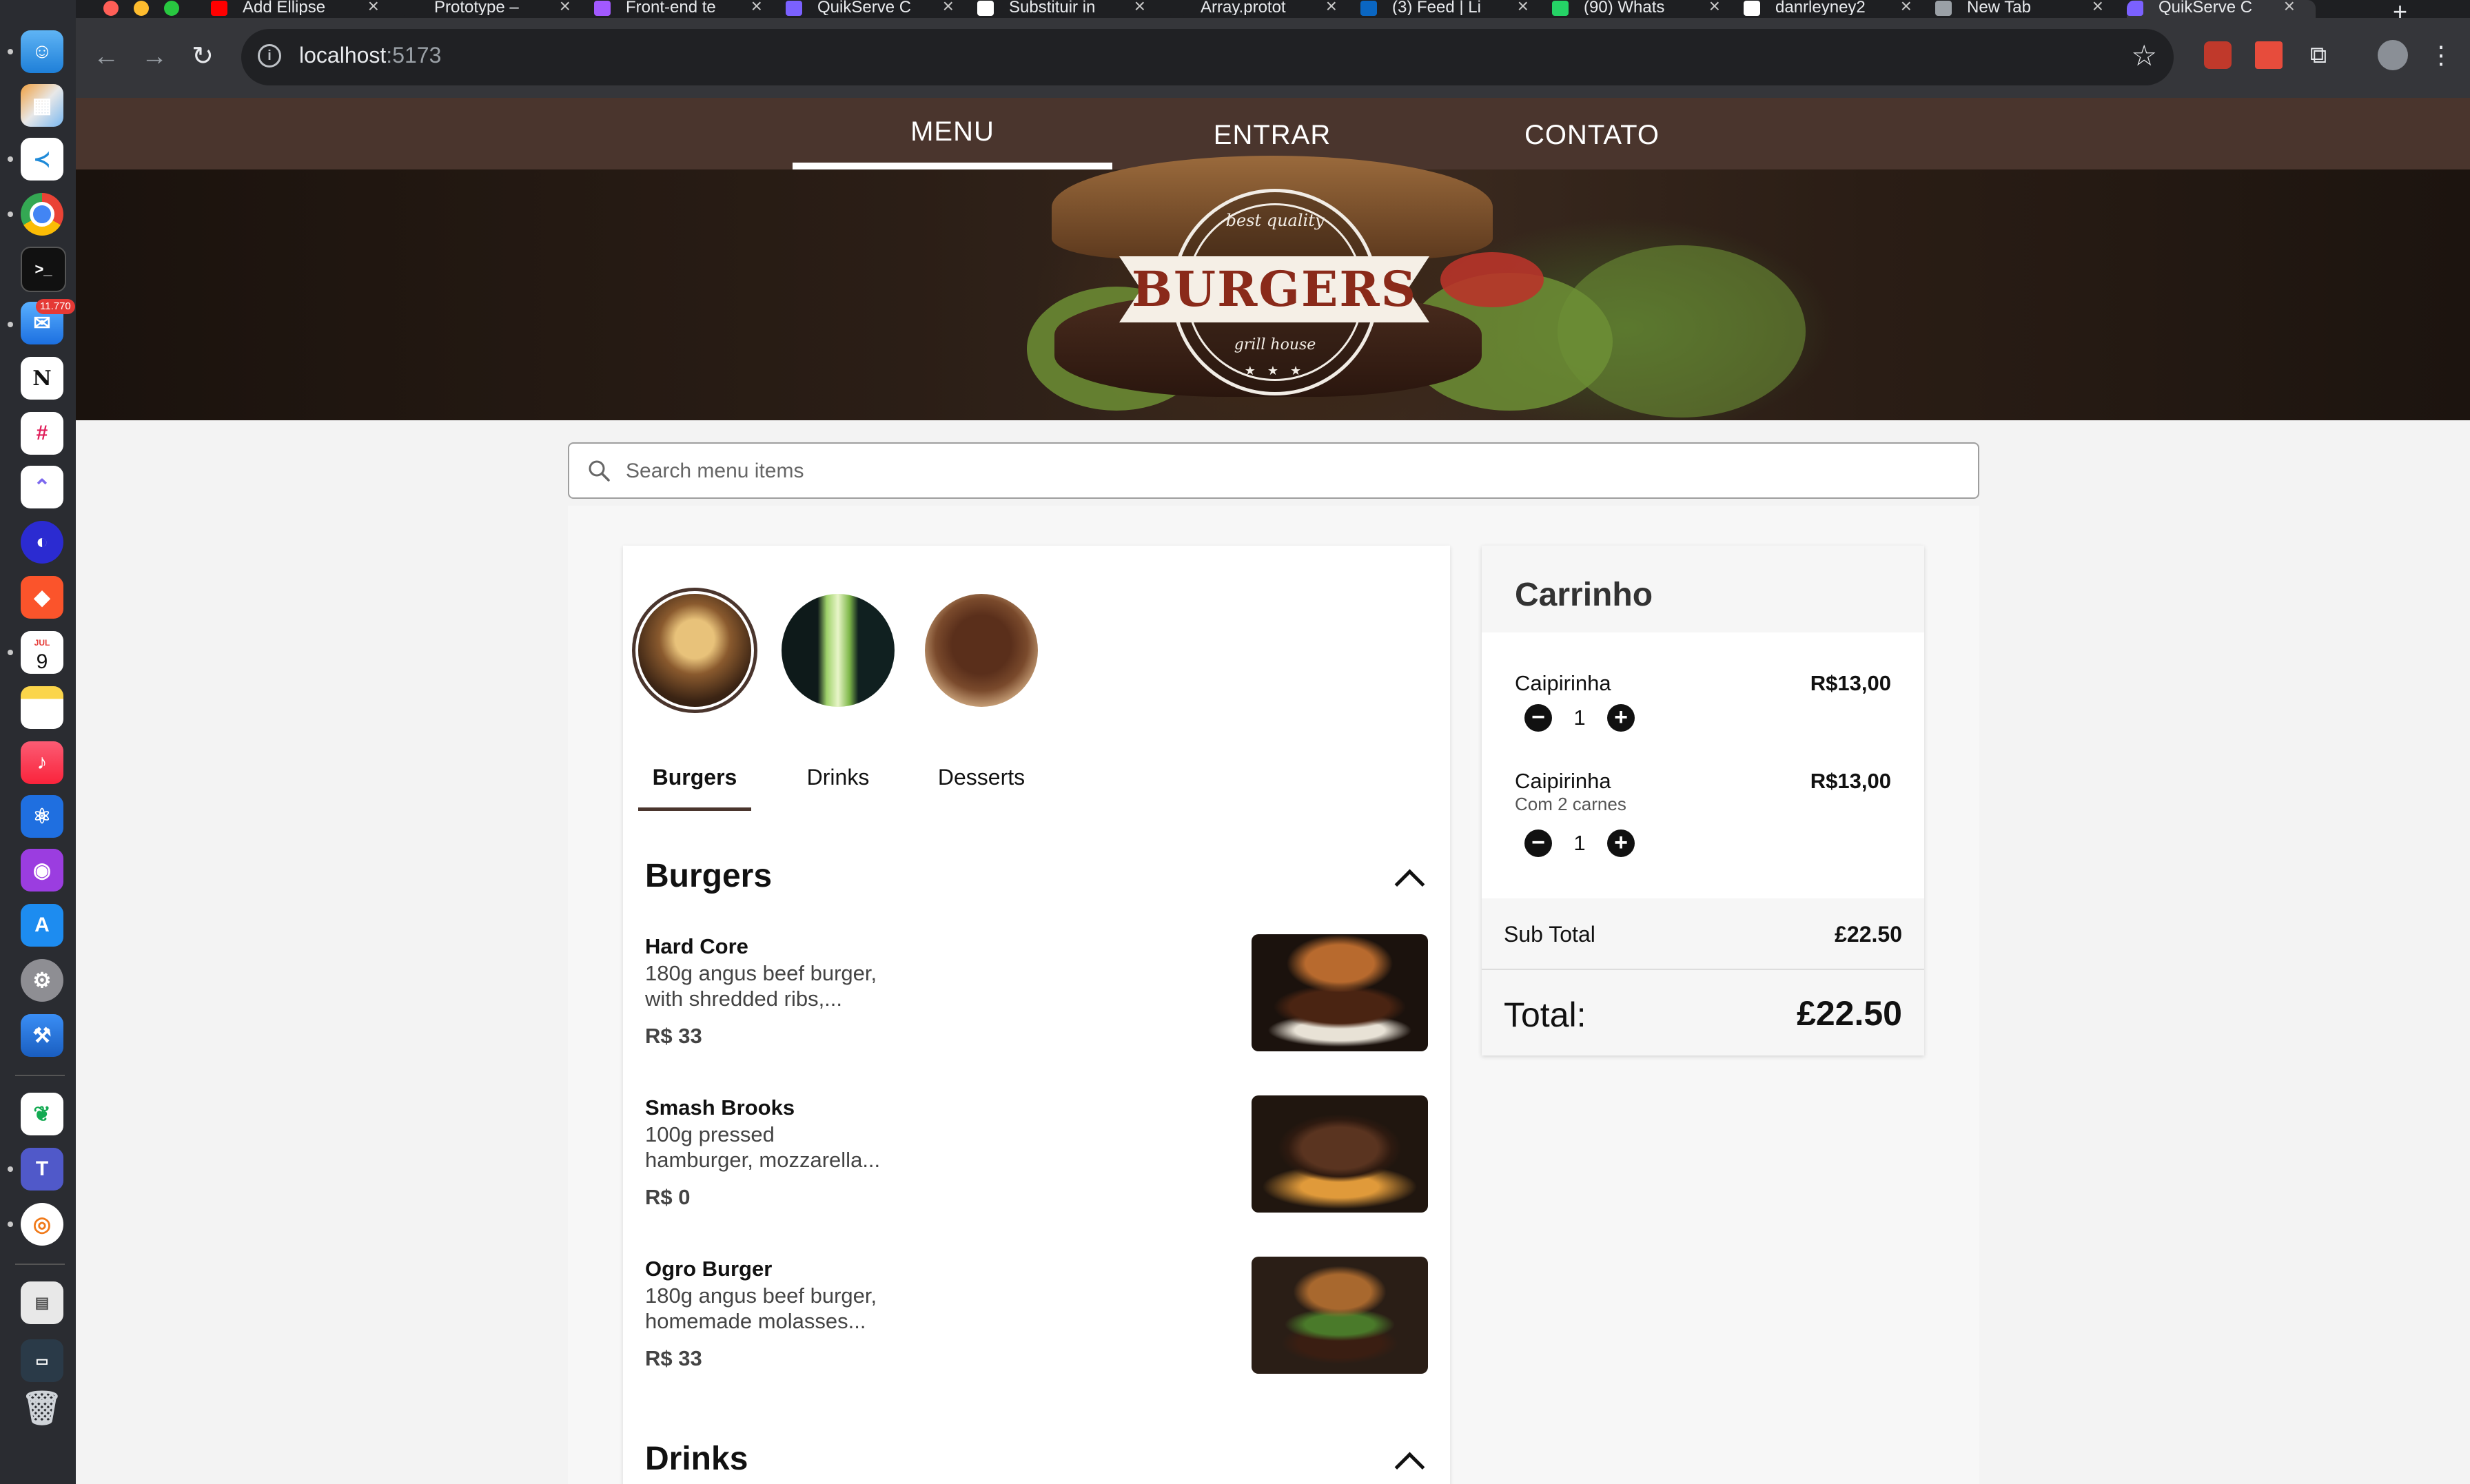 The height and width of the screenshot is (1484, 2470). I want to click on notion-icon: N, so click(42, 378).